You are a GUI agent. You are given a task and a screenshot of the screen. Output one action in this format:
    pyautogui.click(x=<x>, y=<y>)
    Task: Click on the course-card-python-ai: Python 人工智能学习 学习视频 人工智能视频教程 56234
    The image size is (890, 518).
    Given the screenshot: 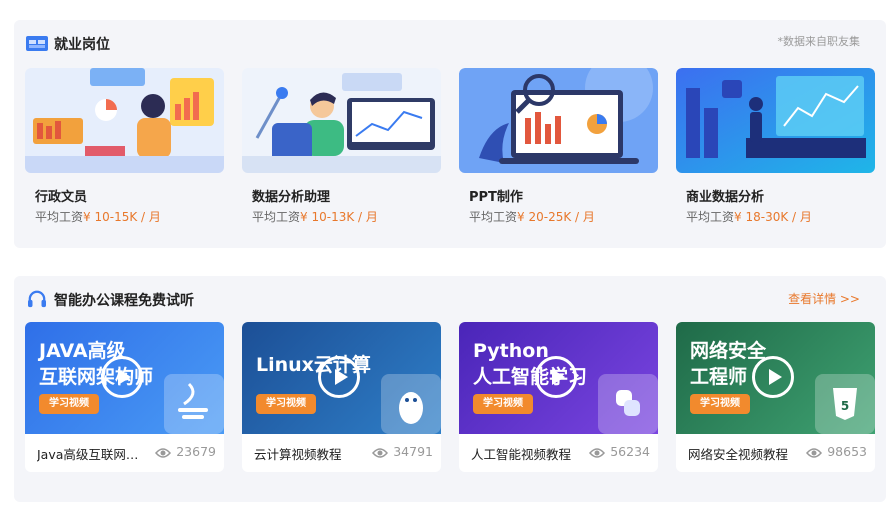 What is the action you would take?
    pyautogui.click(x=558, y=397)
    